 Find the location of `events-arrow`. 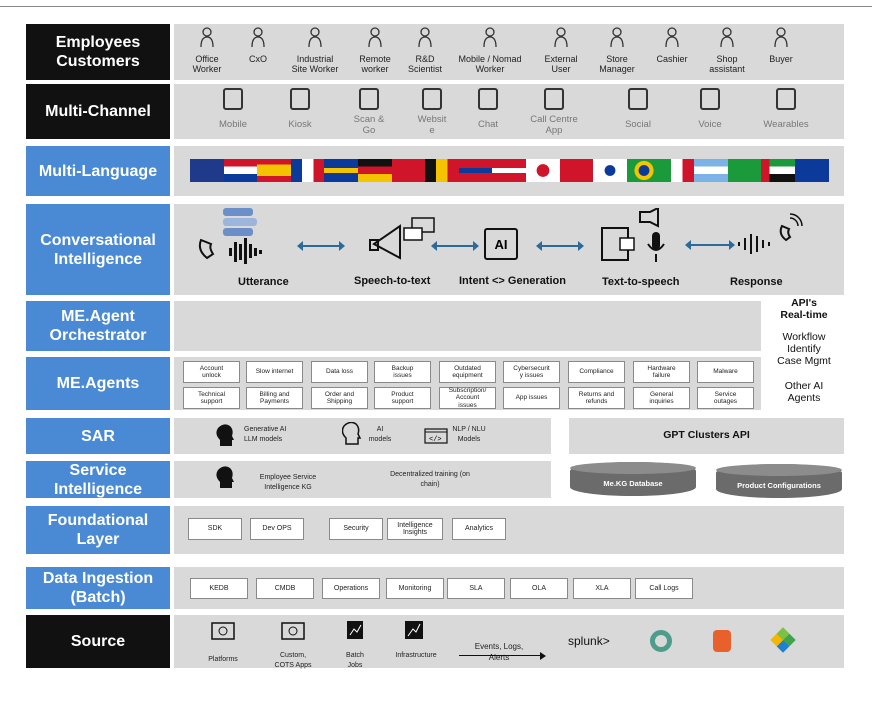

events-arrow is located at coordinates (501, 655).